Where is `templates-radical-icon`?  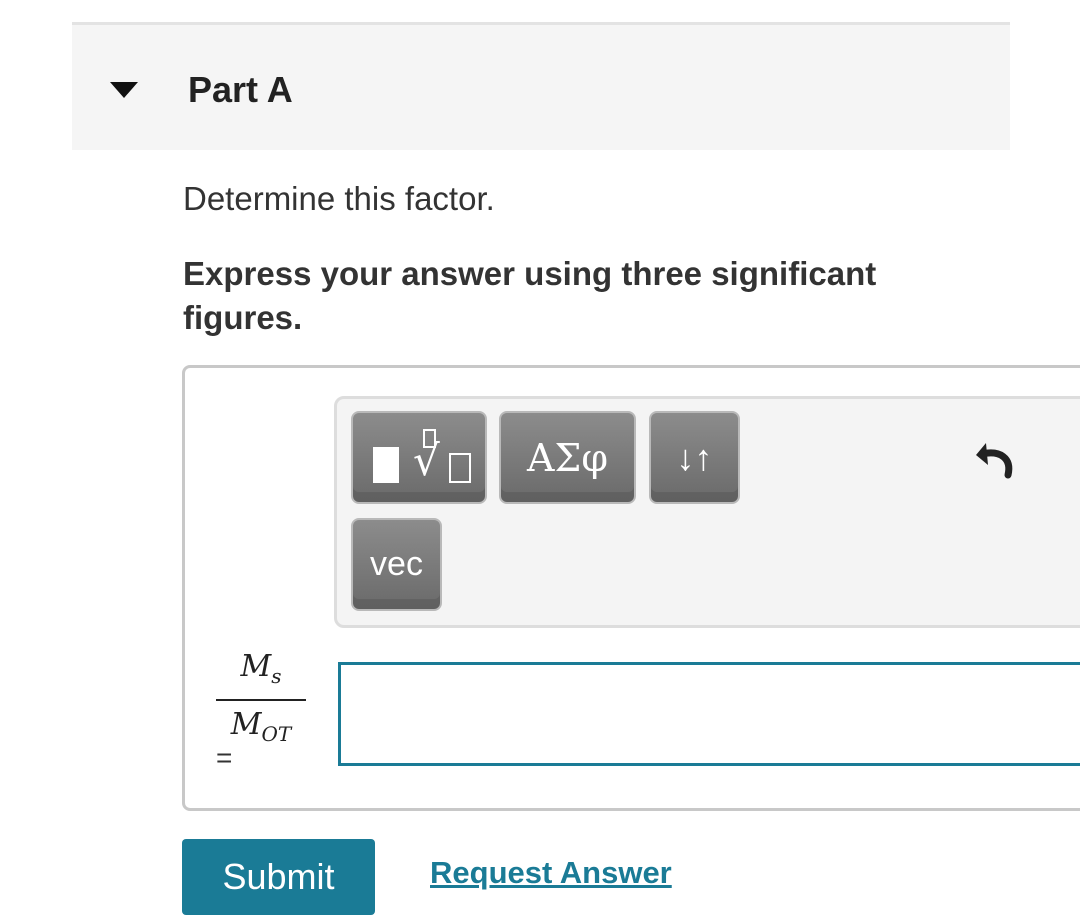 templates-radical-icon is located at coordinates (386, 465).